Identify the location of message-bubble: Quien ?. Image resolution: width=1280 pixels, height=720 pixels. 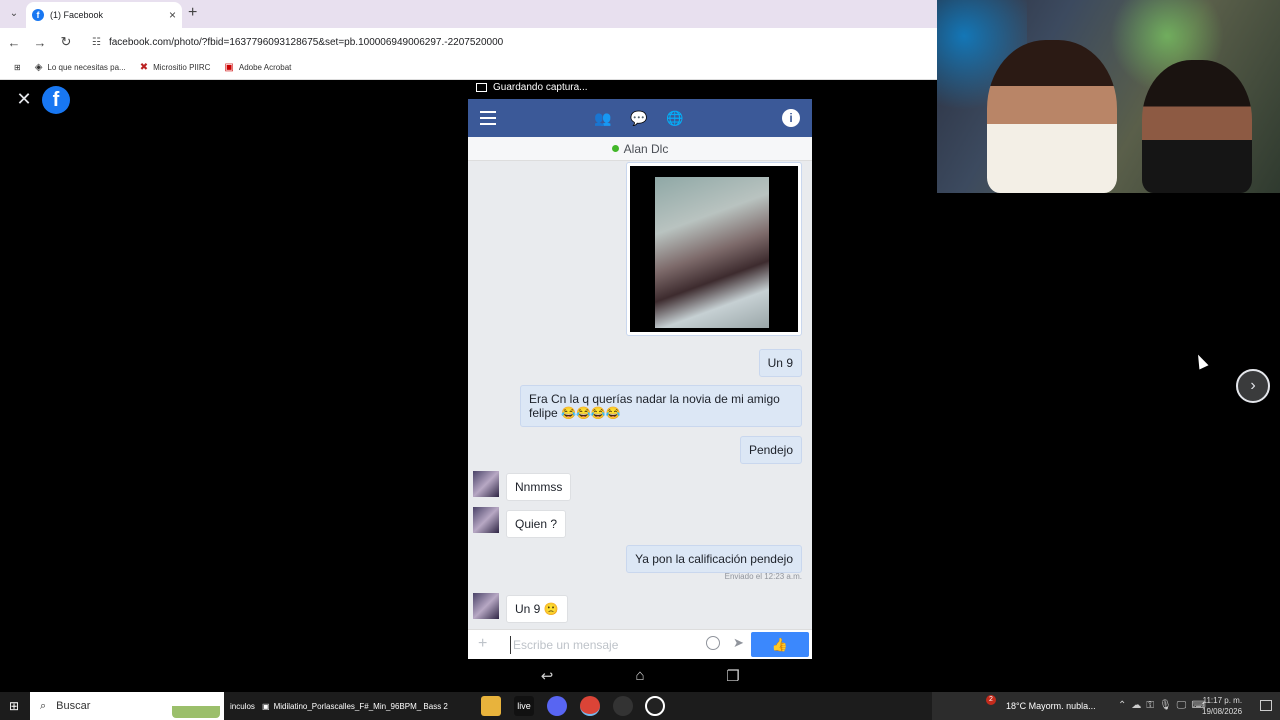
(536, 524).